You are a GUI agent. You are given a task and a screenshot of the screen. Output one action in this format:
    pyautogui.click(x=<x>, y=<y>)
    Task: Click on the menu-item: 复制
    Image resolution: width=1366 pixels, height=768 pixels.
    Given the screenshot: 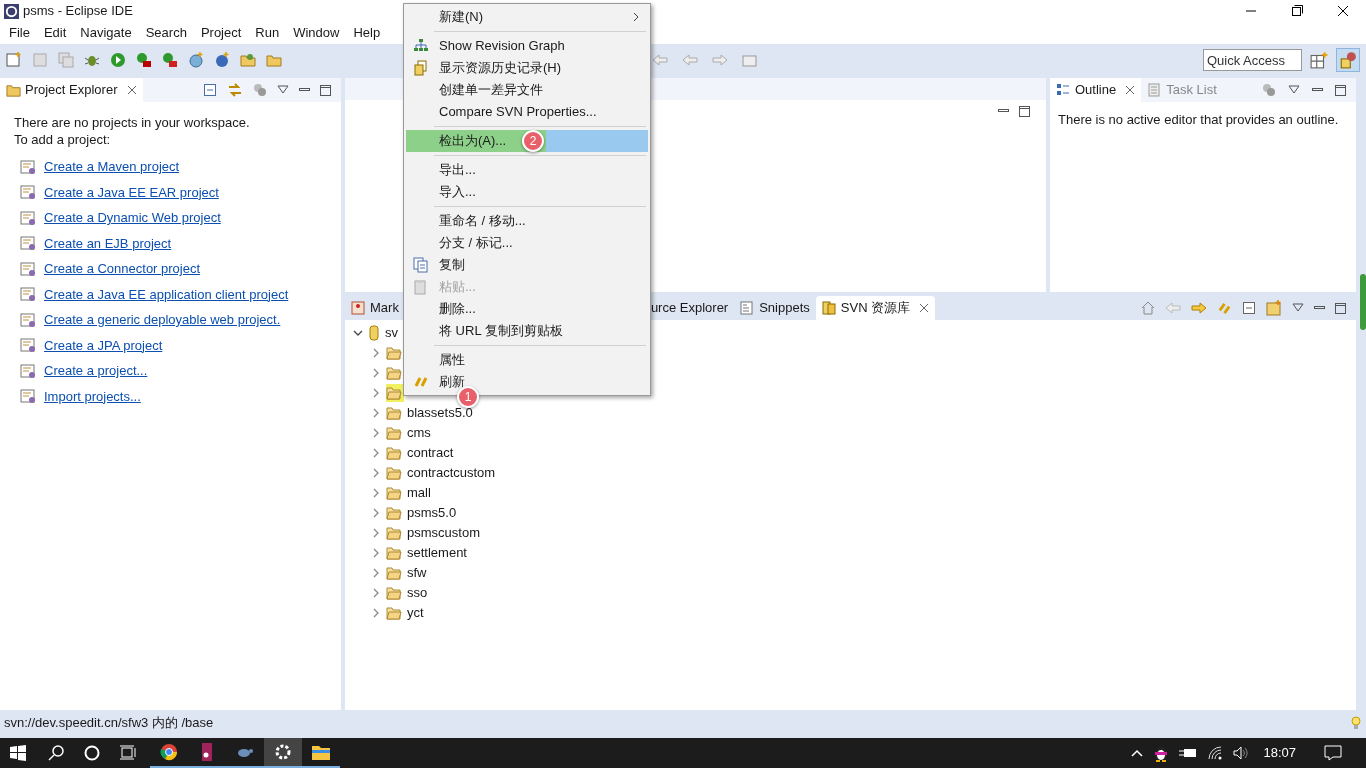 What is the action you would take?
    pyautogui.click(x=527, y=265)
    